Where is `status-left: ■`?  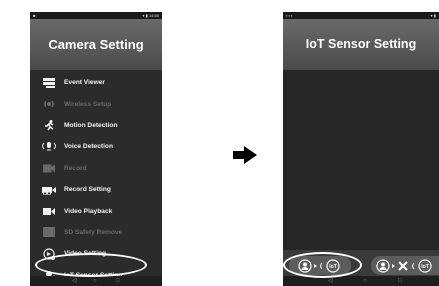 status-left: ■ is located at coordinates (34, 15).